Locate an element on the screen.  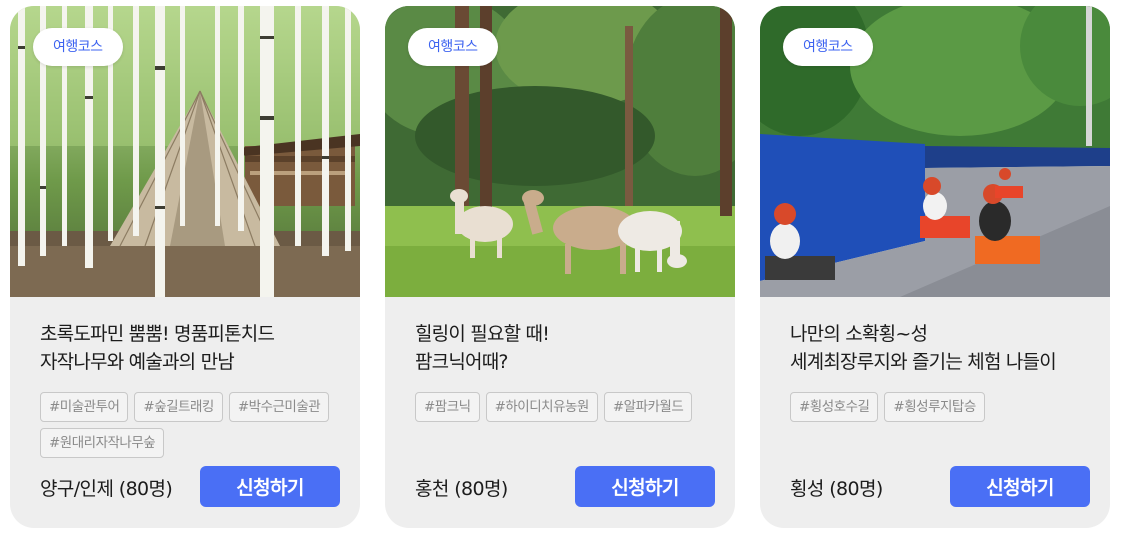
hashtag: #알파카월드 is located at coordinates (648, 407).